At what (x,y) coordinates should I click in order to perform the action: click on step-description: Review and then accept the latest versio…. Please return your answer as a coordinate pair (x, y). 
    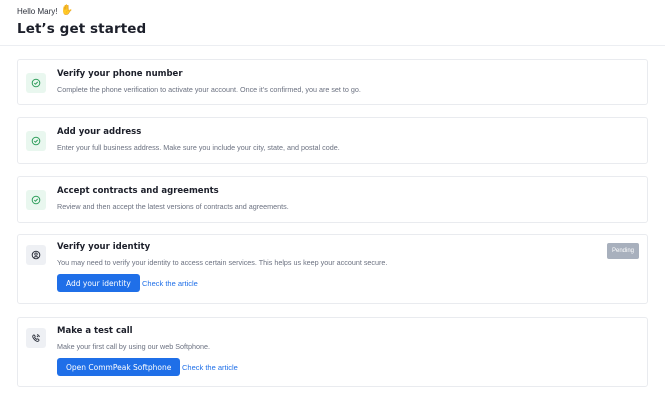
    Looking at the image, I should click on (173, 206).